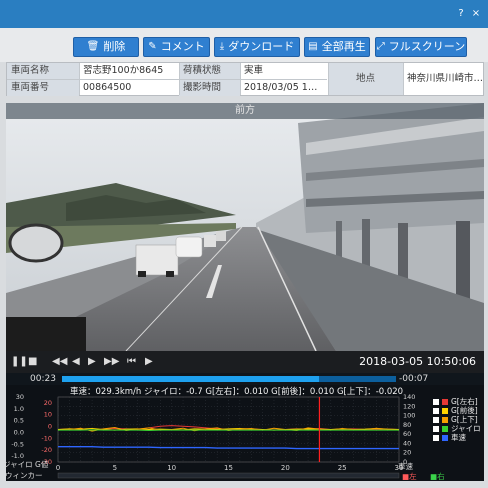 This screenshot has height=488, width=488. I want to click on shot-time-label: 撮影時間, so click(209, 88).